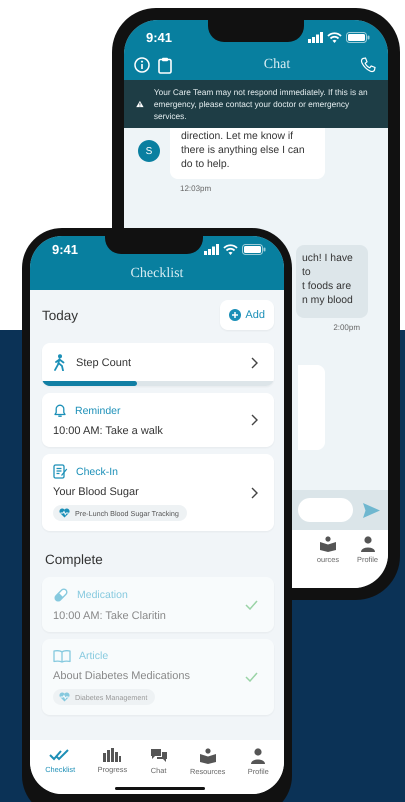 The image size is (405, 802). What do you see at coordinates (108, 431) in the screenshot?
I see `task-title: 10:00 AM: Take a walk` at bounding box center [108, 431].